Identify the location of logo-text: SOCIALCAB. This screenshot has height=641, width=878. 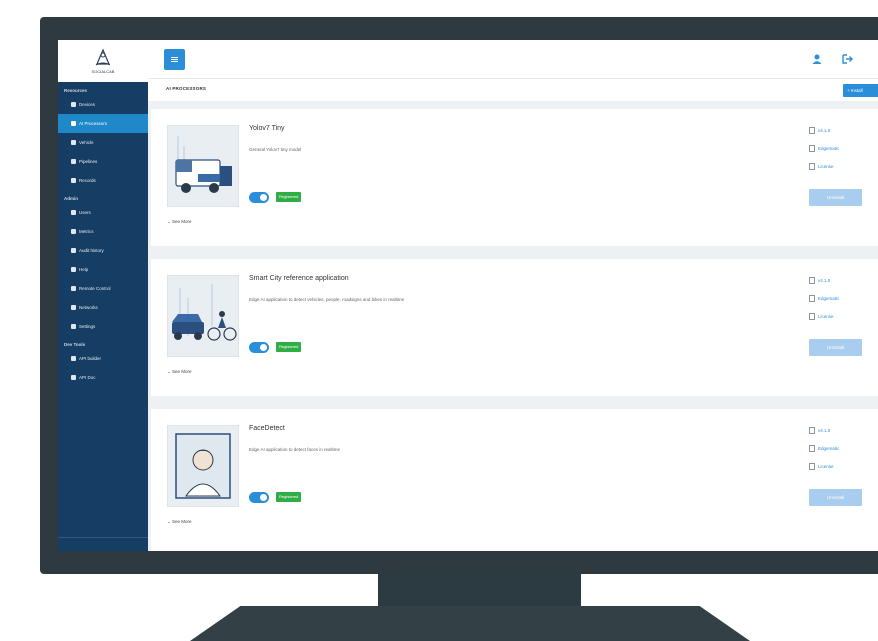
(103, 71).